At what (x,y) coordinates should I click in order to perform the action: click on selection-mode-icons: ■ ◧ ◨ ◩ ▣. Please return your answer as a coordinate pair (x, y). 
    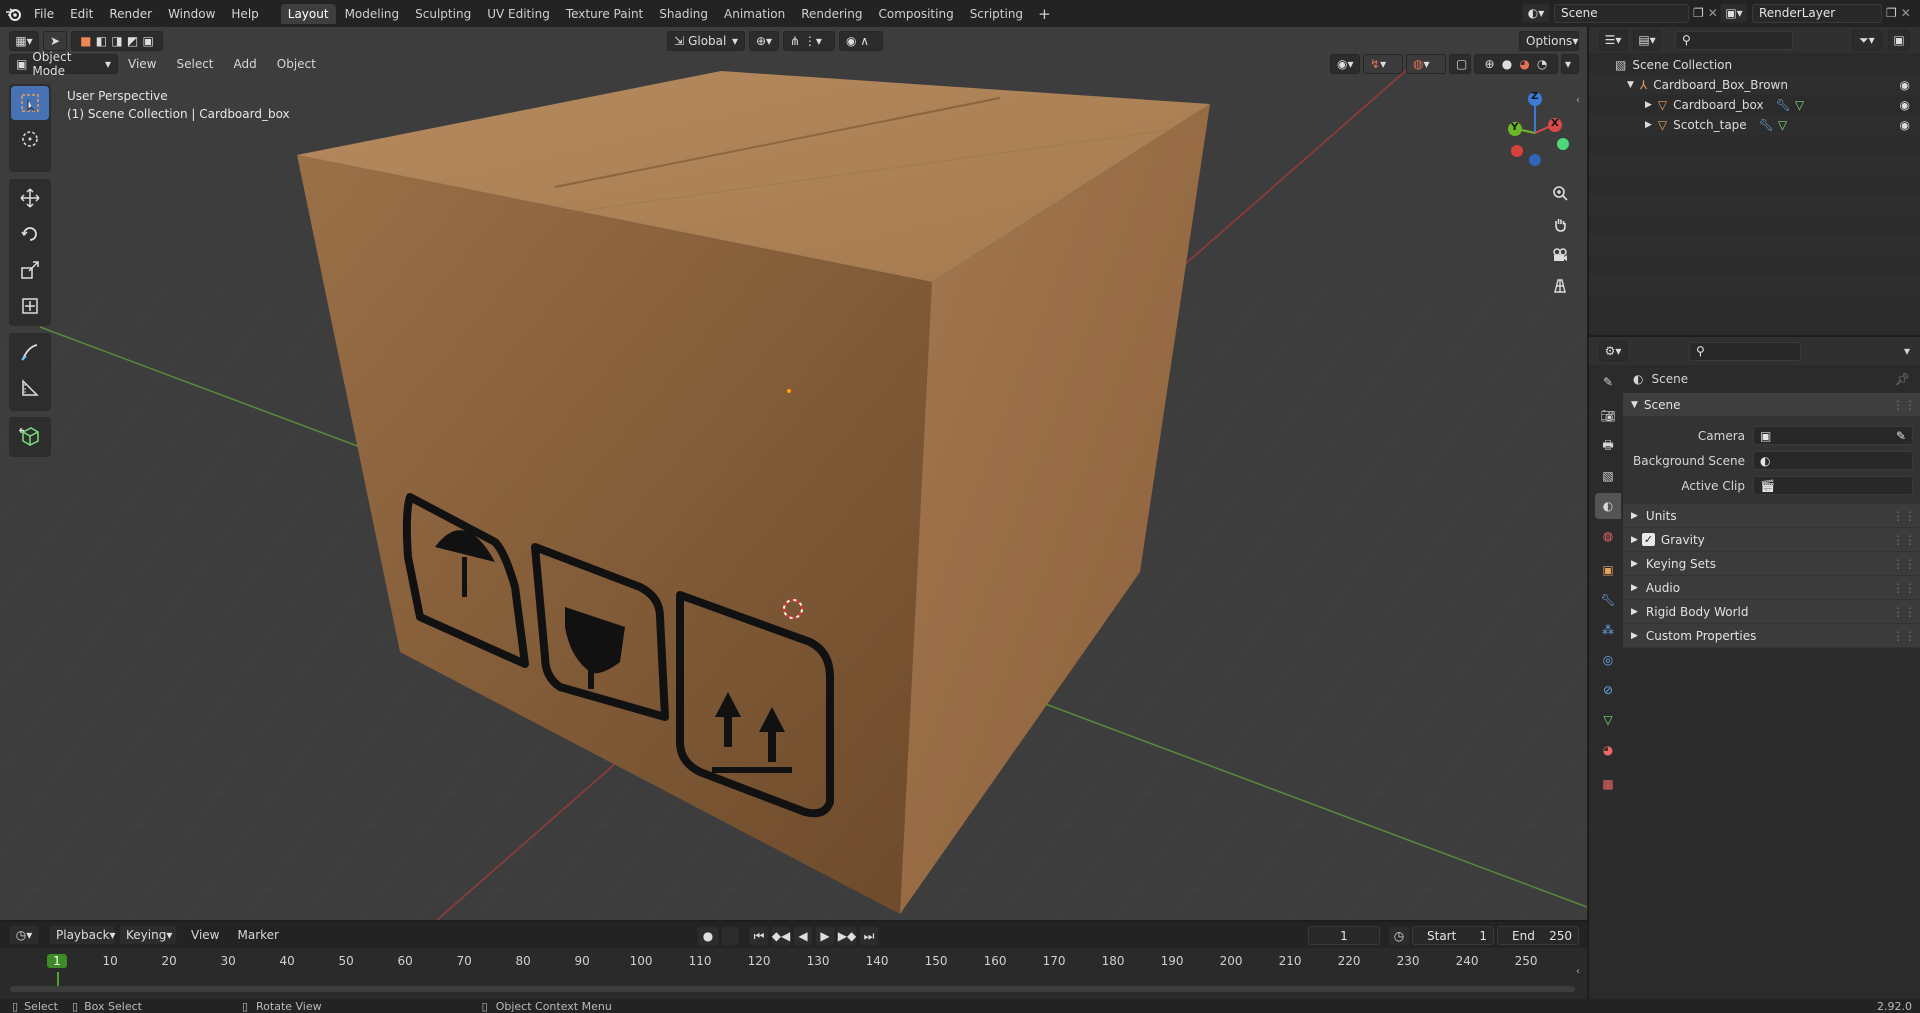
    Looking at the image, I should click on (117, 41).